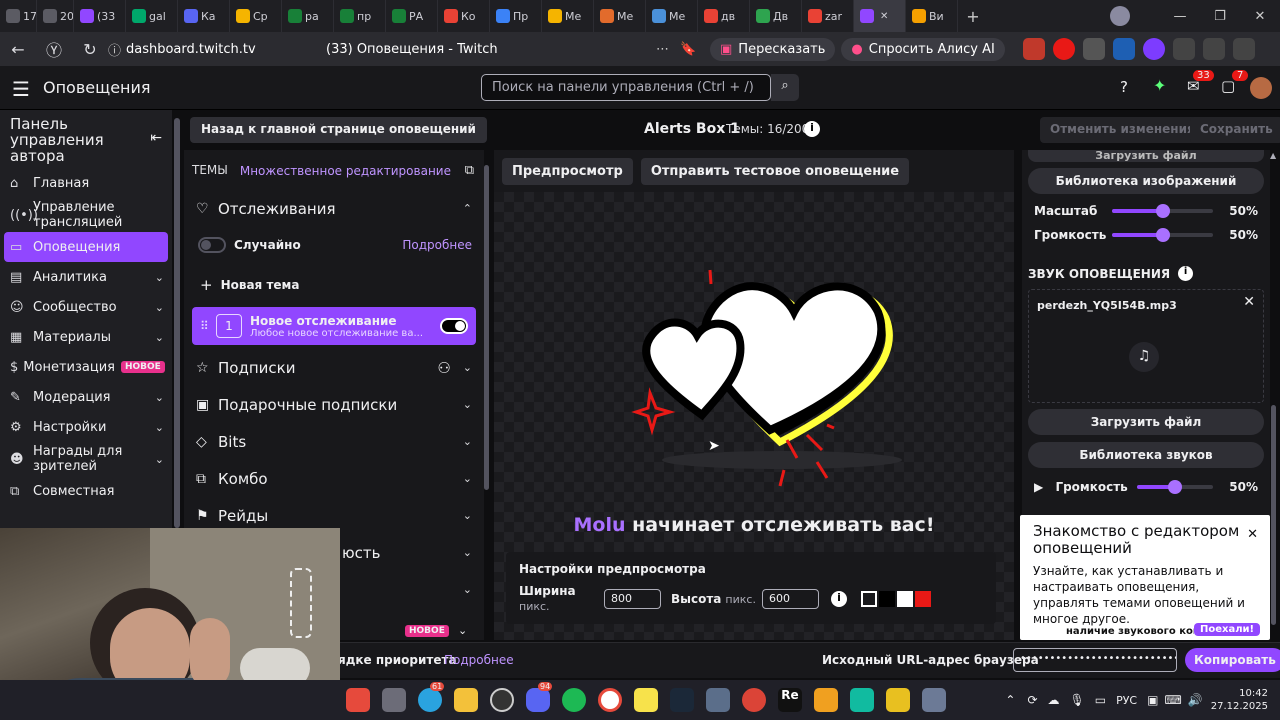 The image size is (1280, 720). Describe the element at coordinates (1220, 16) in the screenshot. I see `maximize-window-icon: ❐` at that location.